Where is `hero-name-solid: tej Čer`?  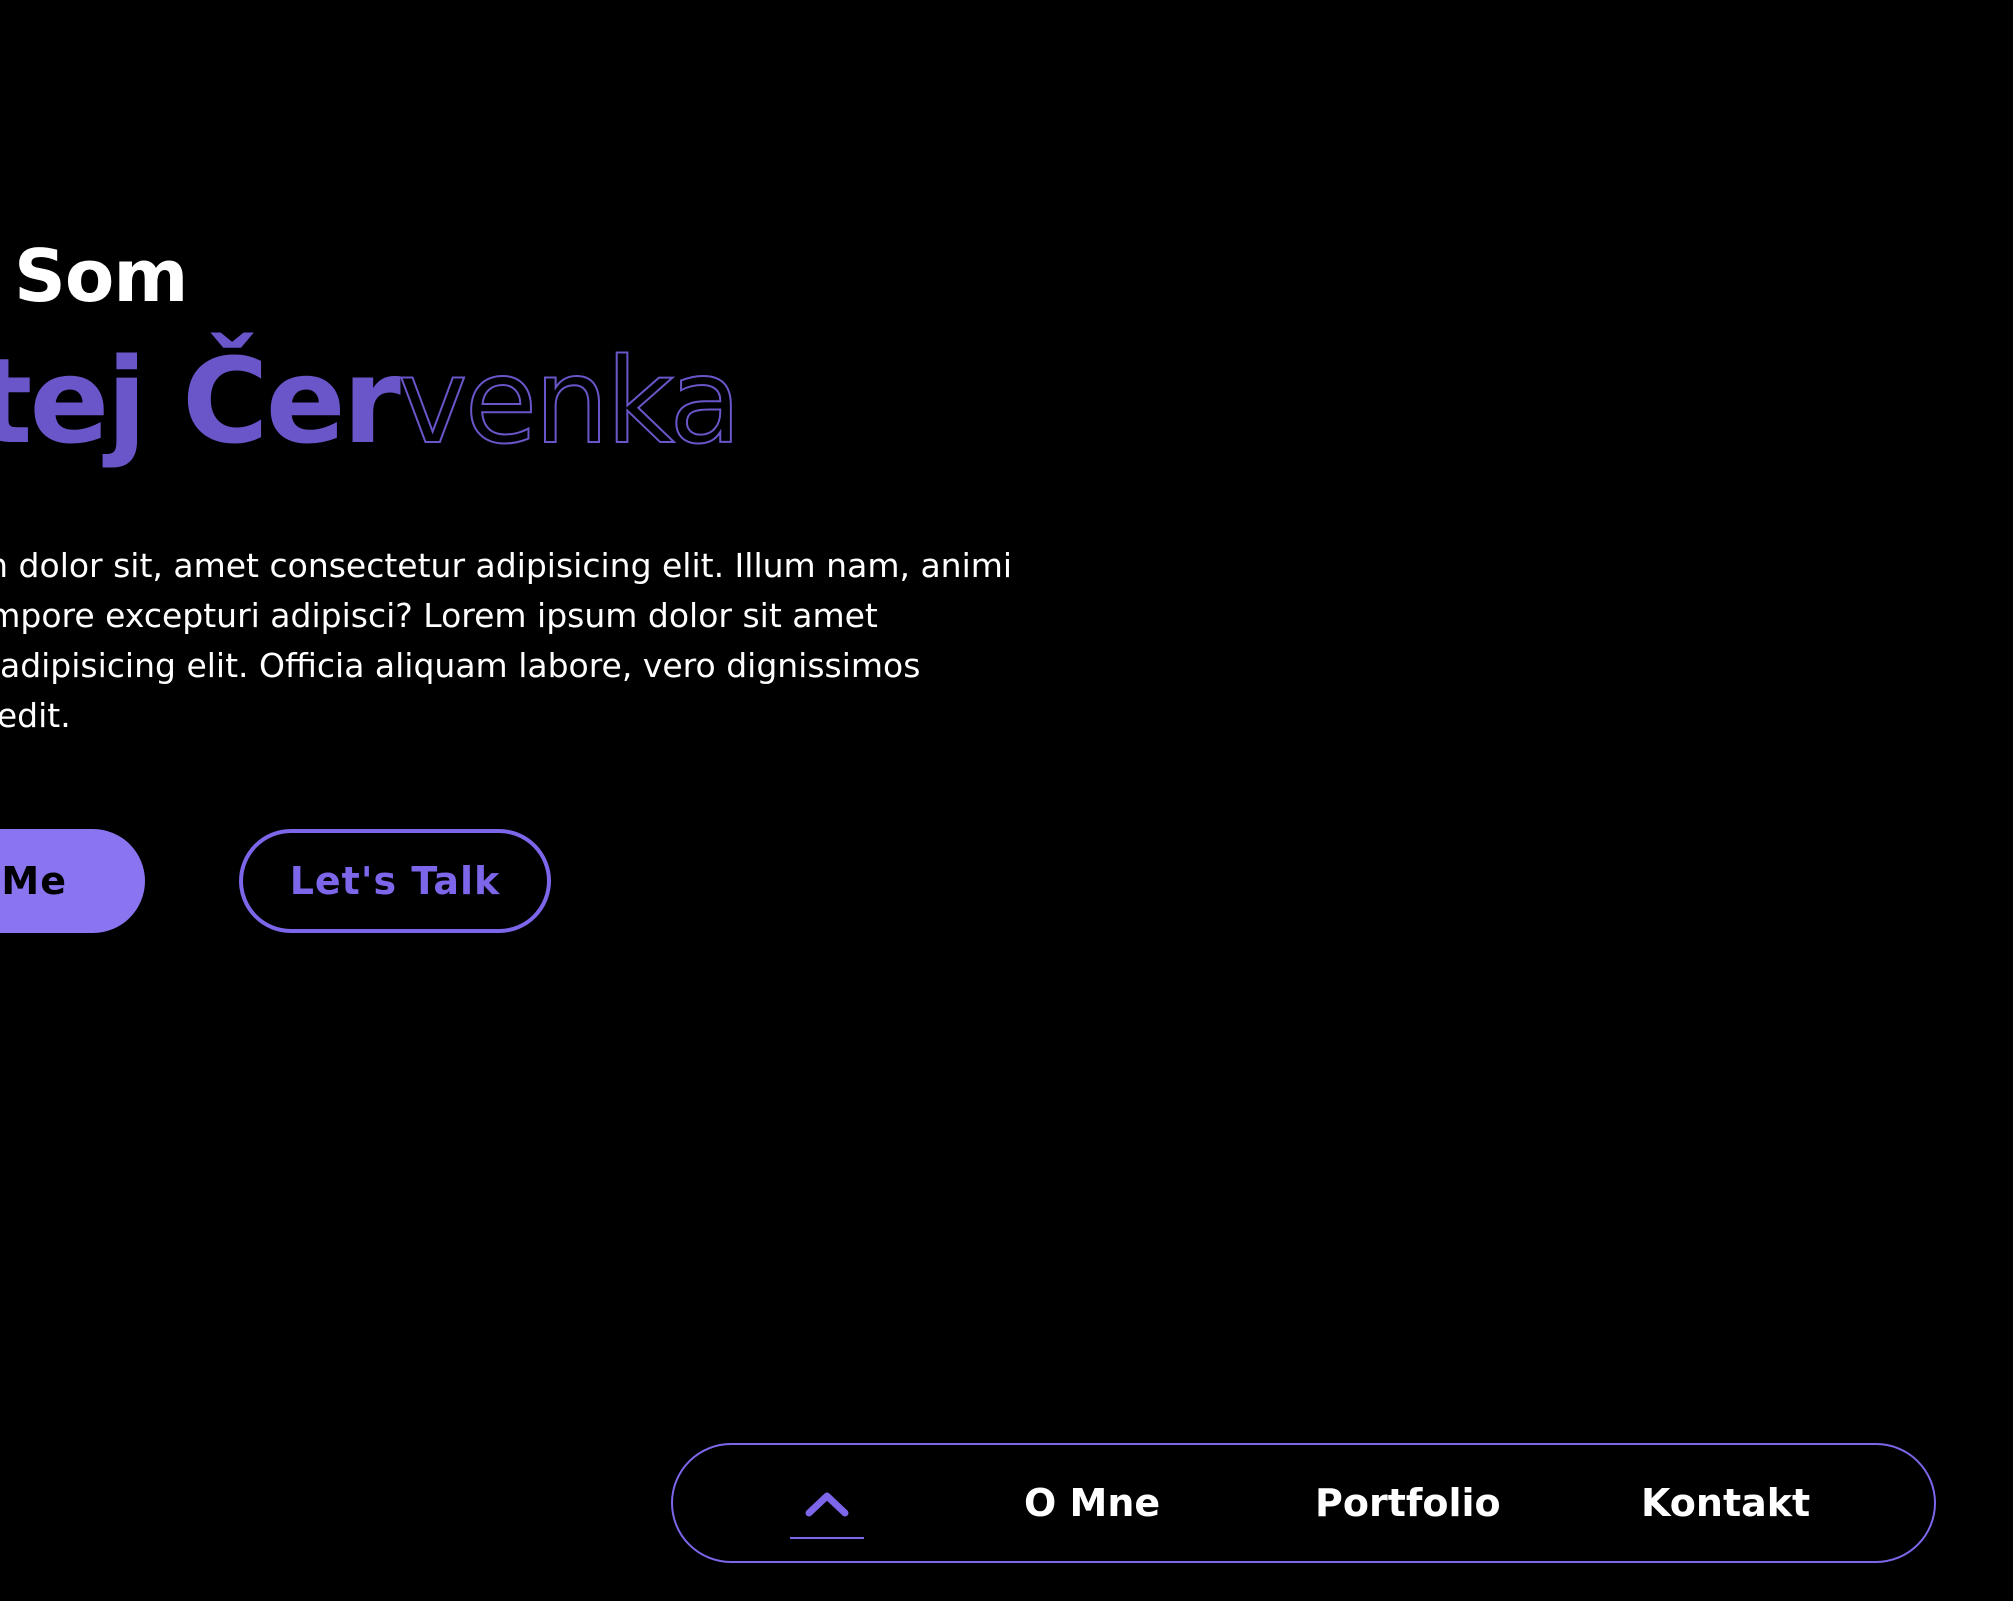 hero-name-solid: tej Čer is located at coordinates (200, 401).